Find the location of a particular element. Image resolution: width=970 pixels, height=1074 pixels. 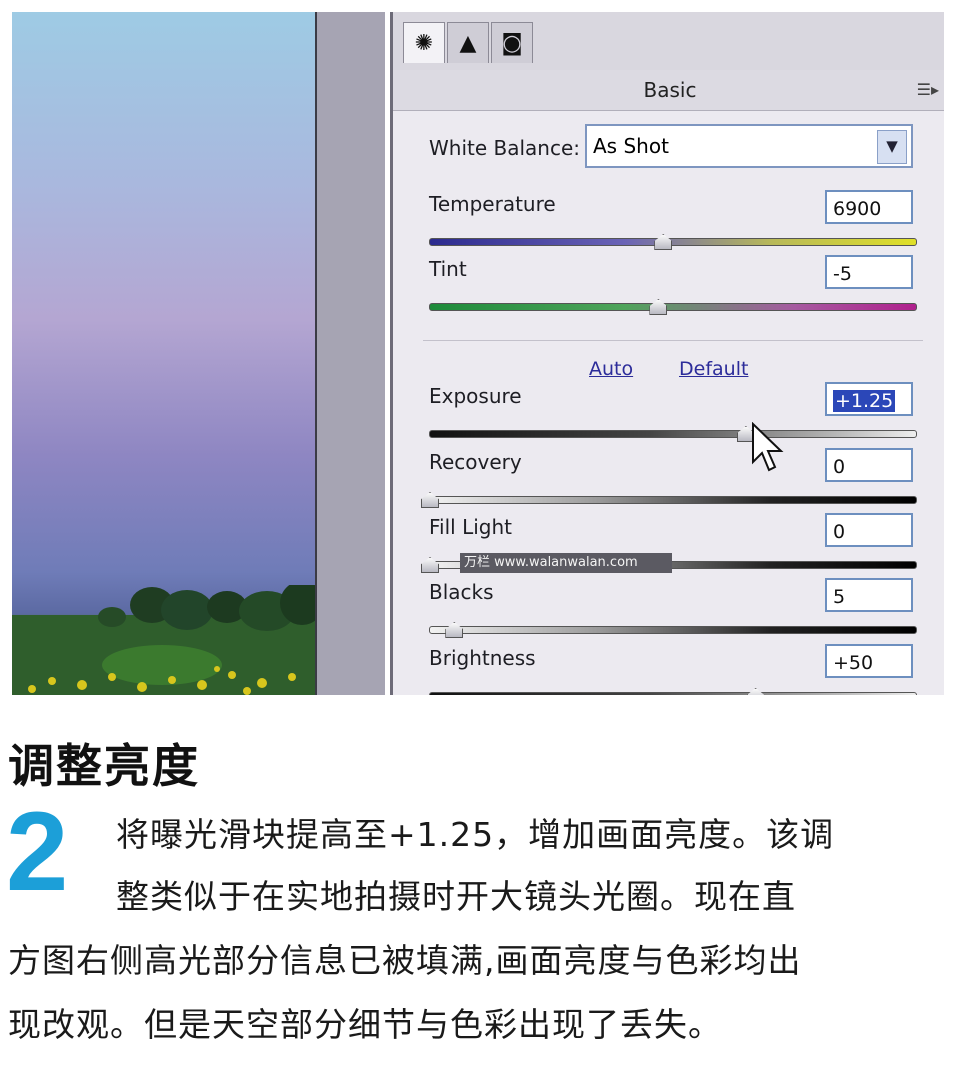

slider-label: Temperature is located at coordinates (492, 204).